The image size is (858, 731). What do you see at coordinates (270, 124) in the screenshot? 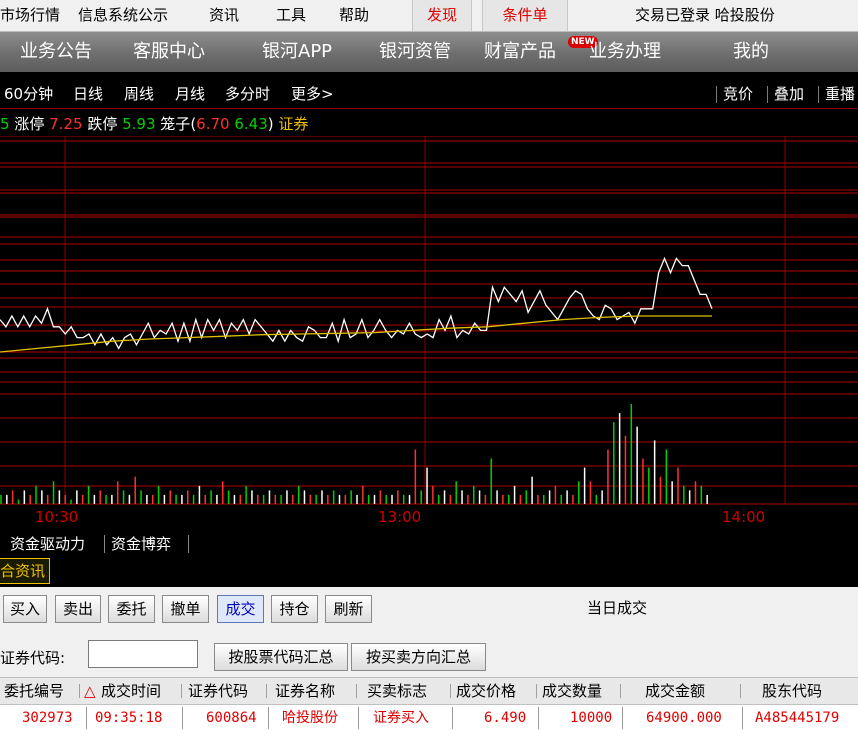
I see `paren-close: )` at bounding box center [270, 124].